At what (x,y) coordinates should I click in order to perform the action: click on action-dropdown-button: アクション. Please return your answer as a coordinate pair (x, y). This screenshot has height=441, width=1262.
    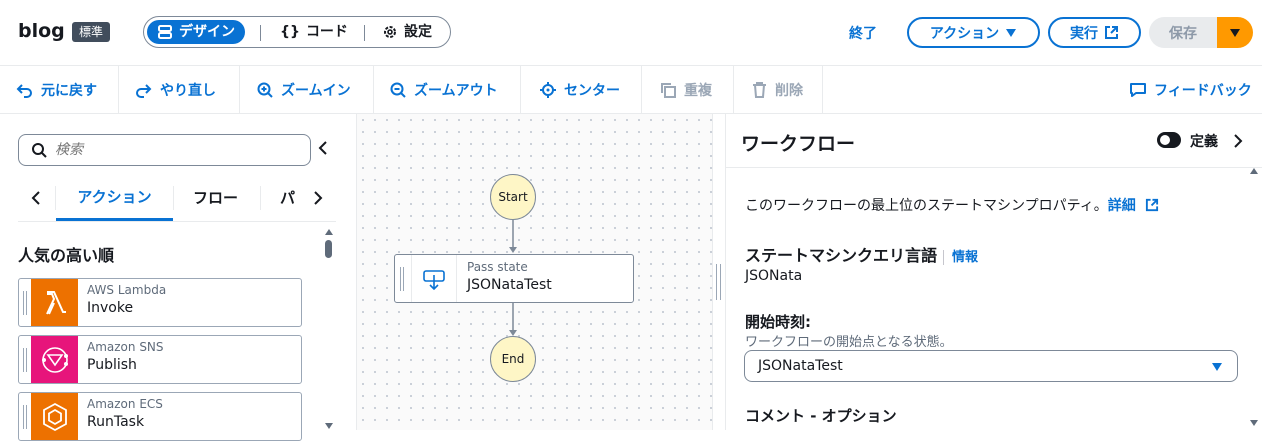
    Looking at the image, I should click on (973, 32).